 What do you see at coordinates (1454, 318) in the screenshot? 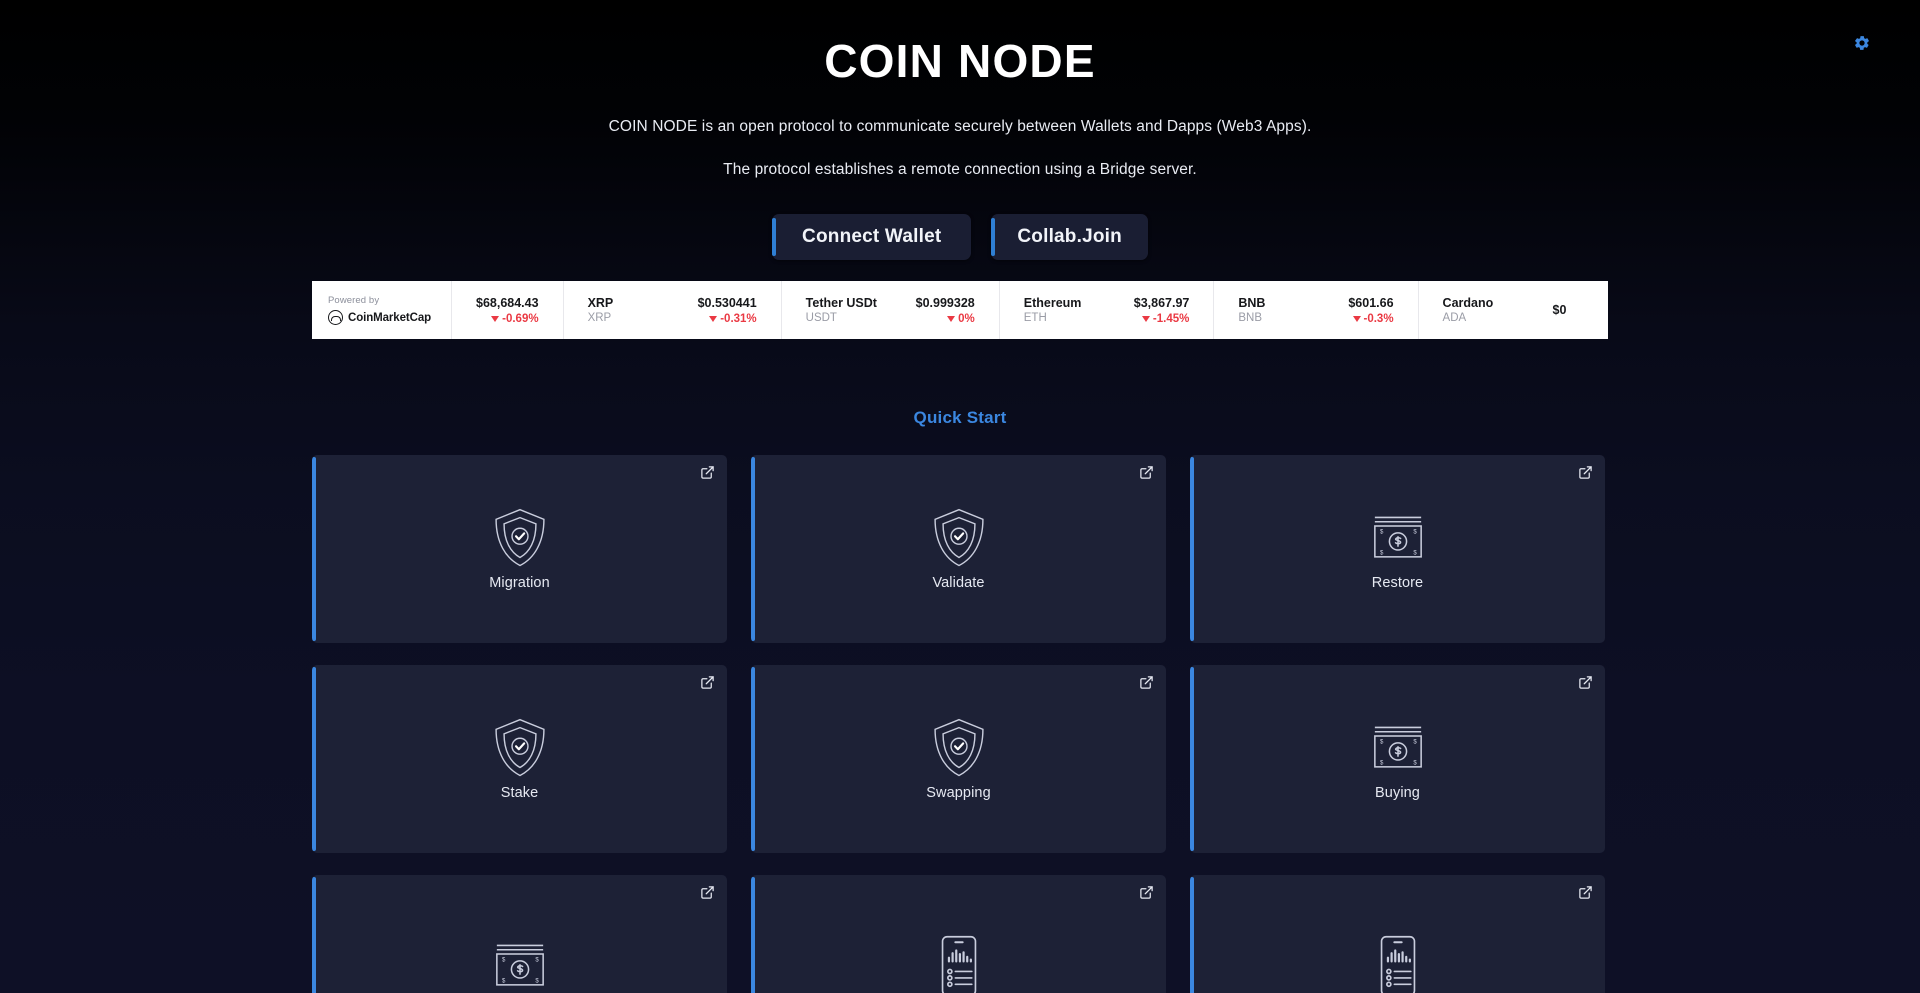
I see `ticker-coin-symbol: ADA` at bounding box center [1454, 318].